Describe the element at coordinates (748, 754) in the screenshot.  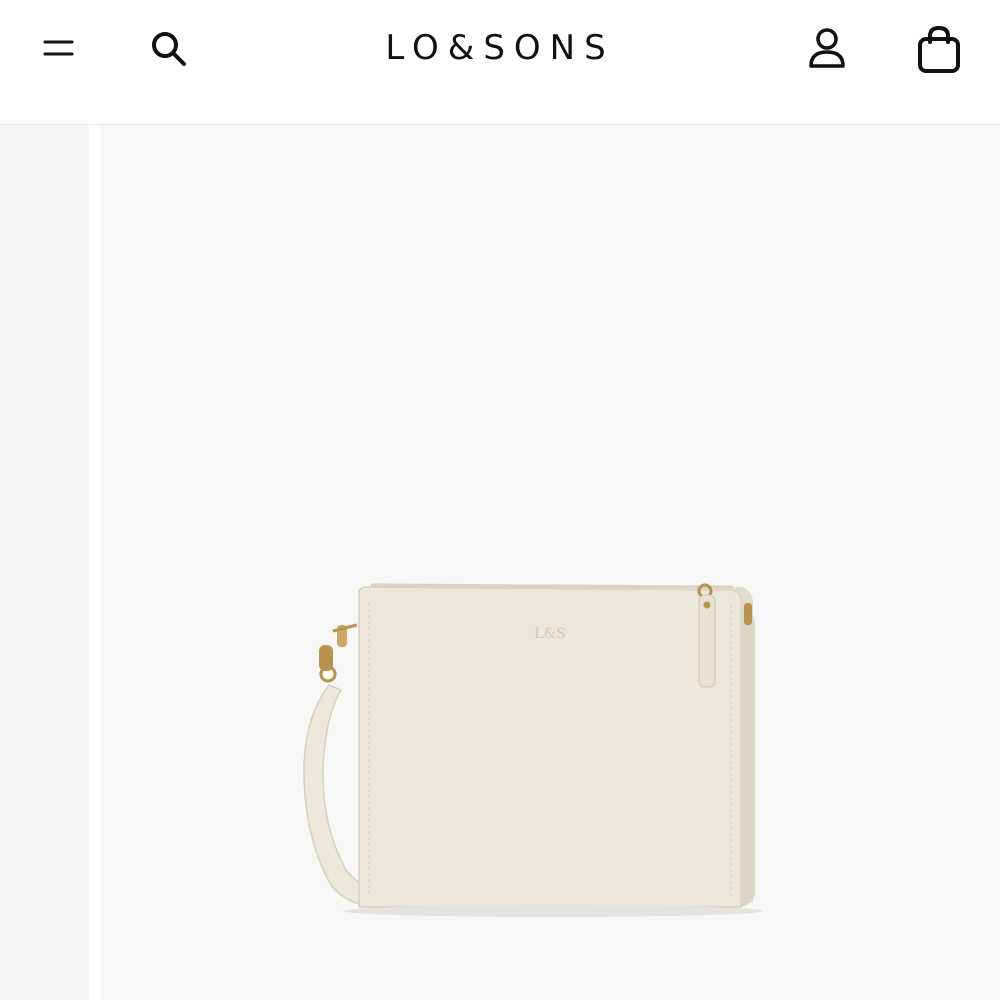
I see `bag-gusset` at that location.